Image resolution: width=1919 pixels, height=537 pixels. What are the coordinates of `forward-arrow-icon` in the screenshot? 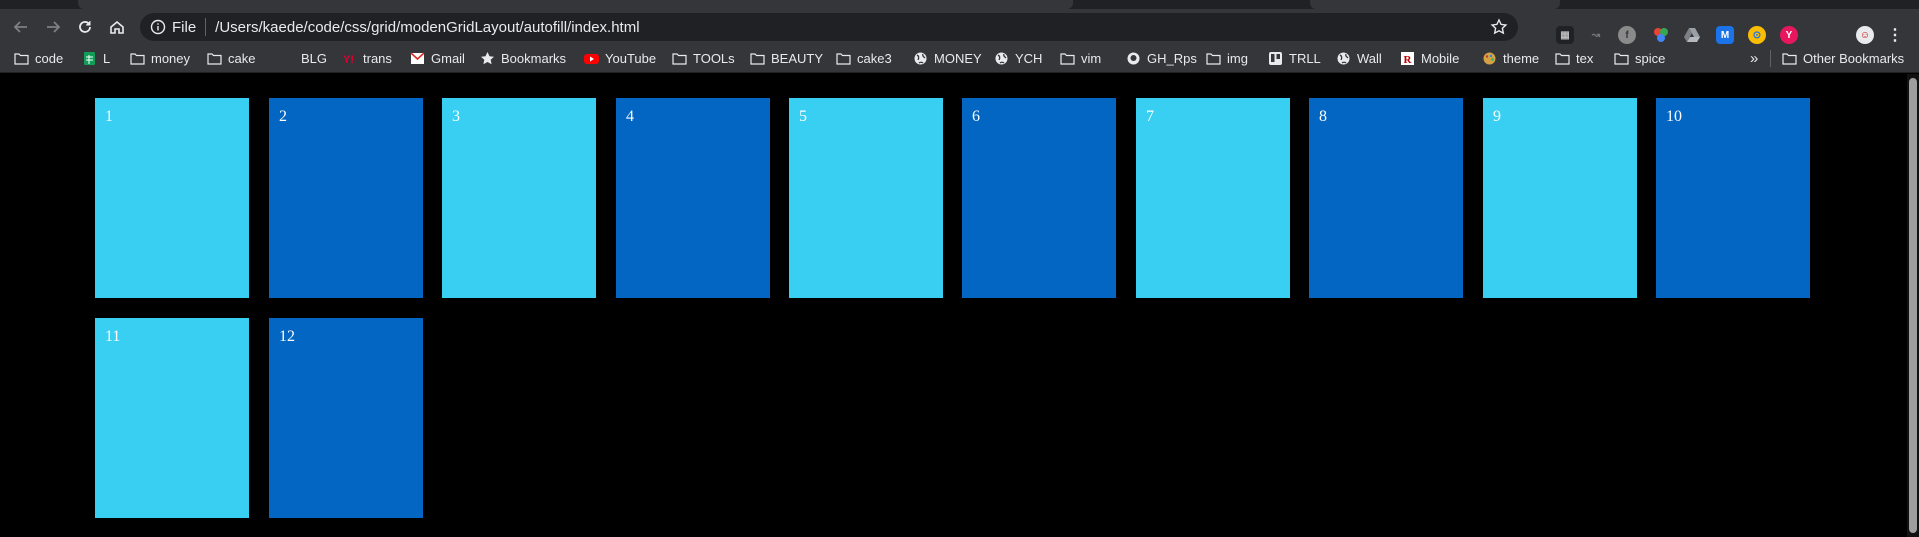 It's located at (54, 26).